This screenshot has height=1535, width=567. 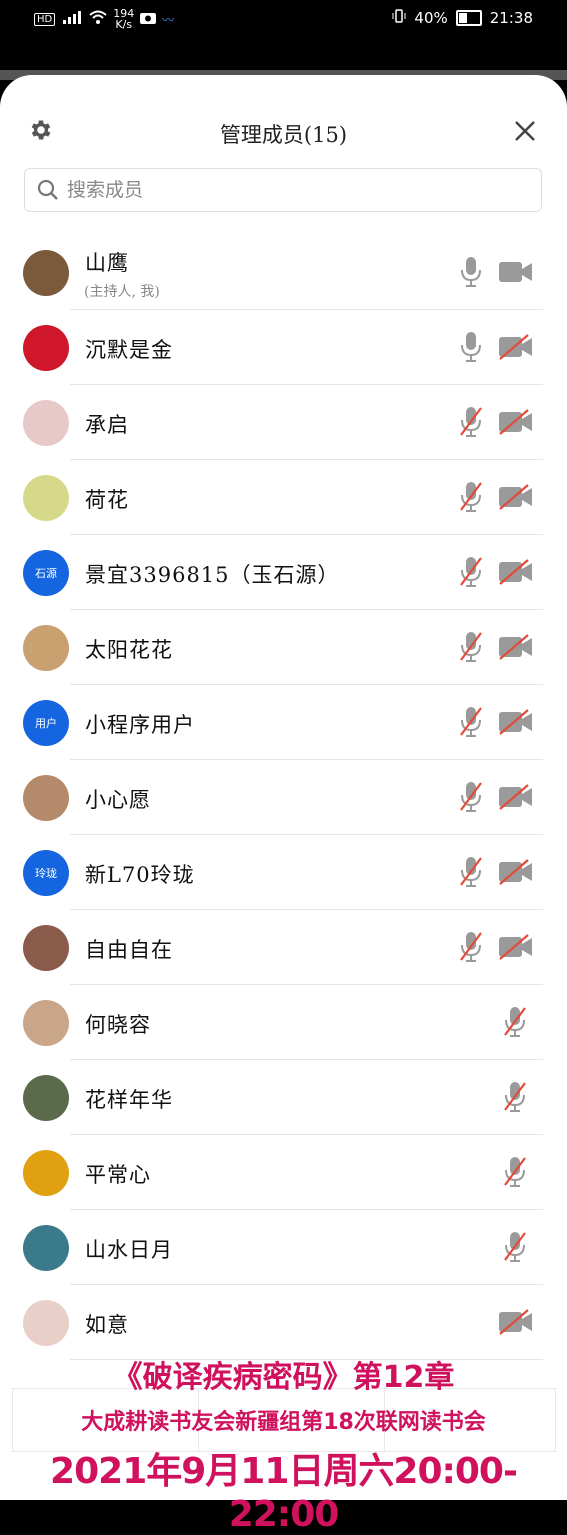 I want to click on avatar: 石源, so click(x=46, y=573).